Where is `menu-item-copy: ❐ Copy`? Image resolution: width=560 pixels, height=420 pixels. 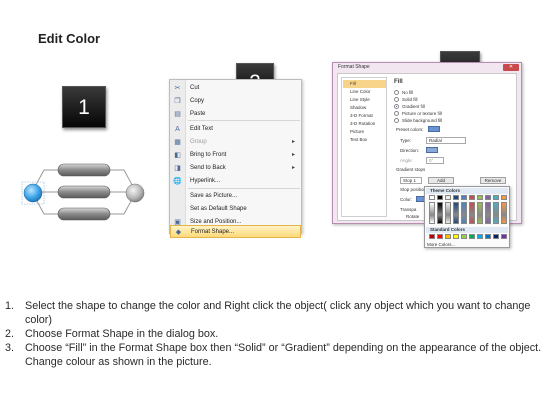
menu-item-copy: ❐ Copy is located at coordinates (235, 101).